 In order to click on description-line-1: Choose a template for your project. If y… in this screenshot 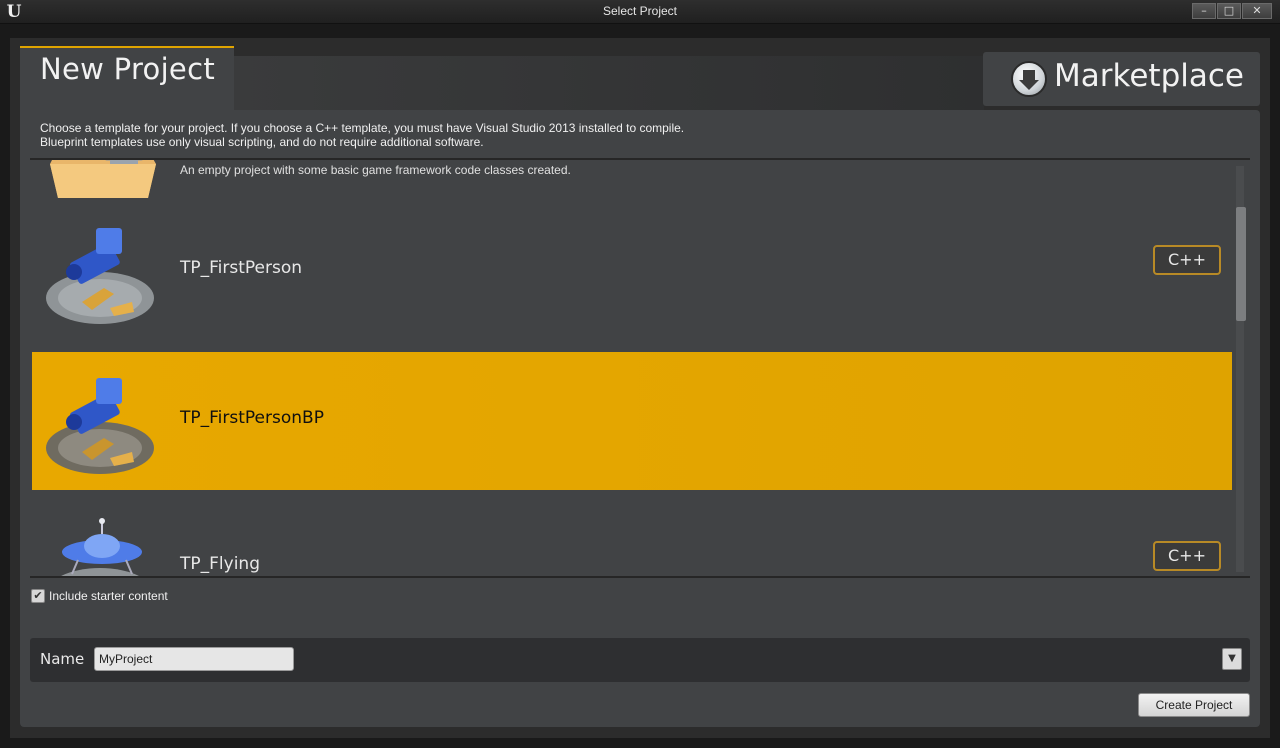, I will do `click(362, 128)`.